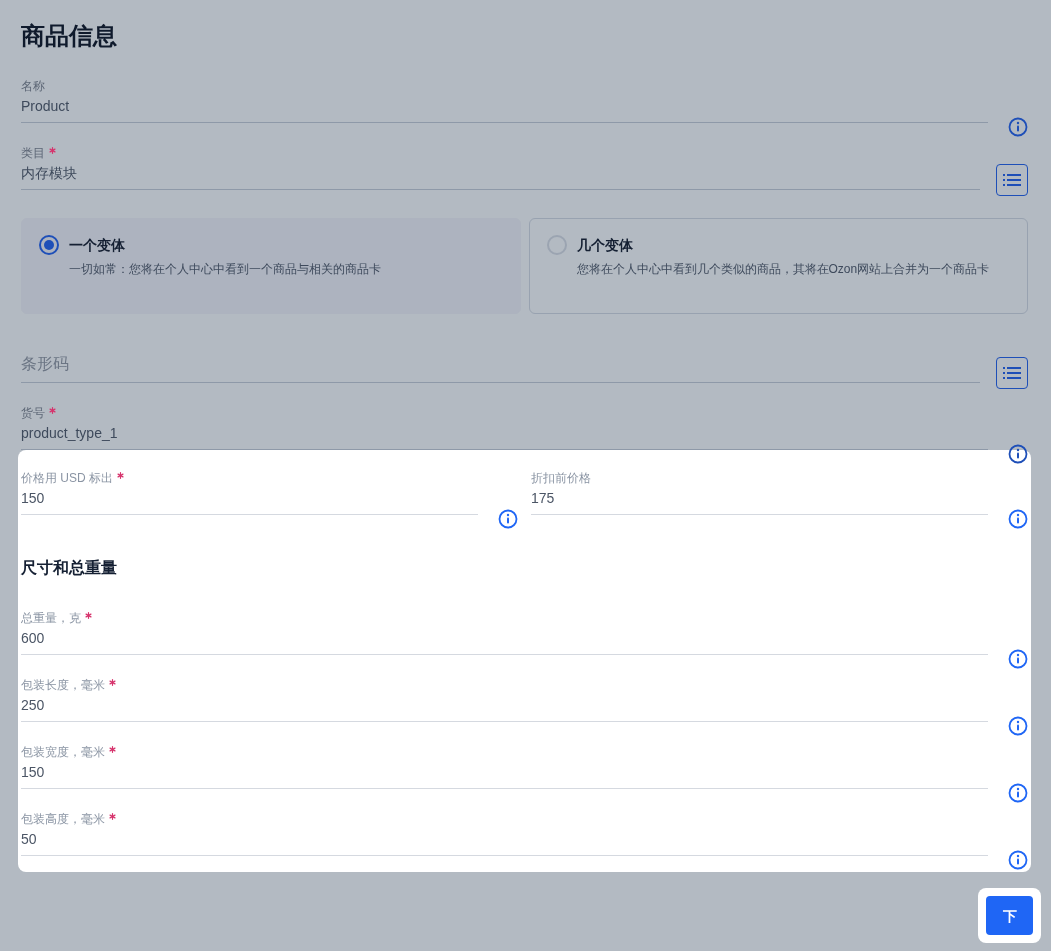 This screenshot has height=951, width=1051. I want to click on field-label: 名称, so click(33, 86).